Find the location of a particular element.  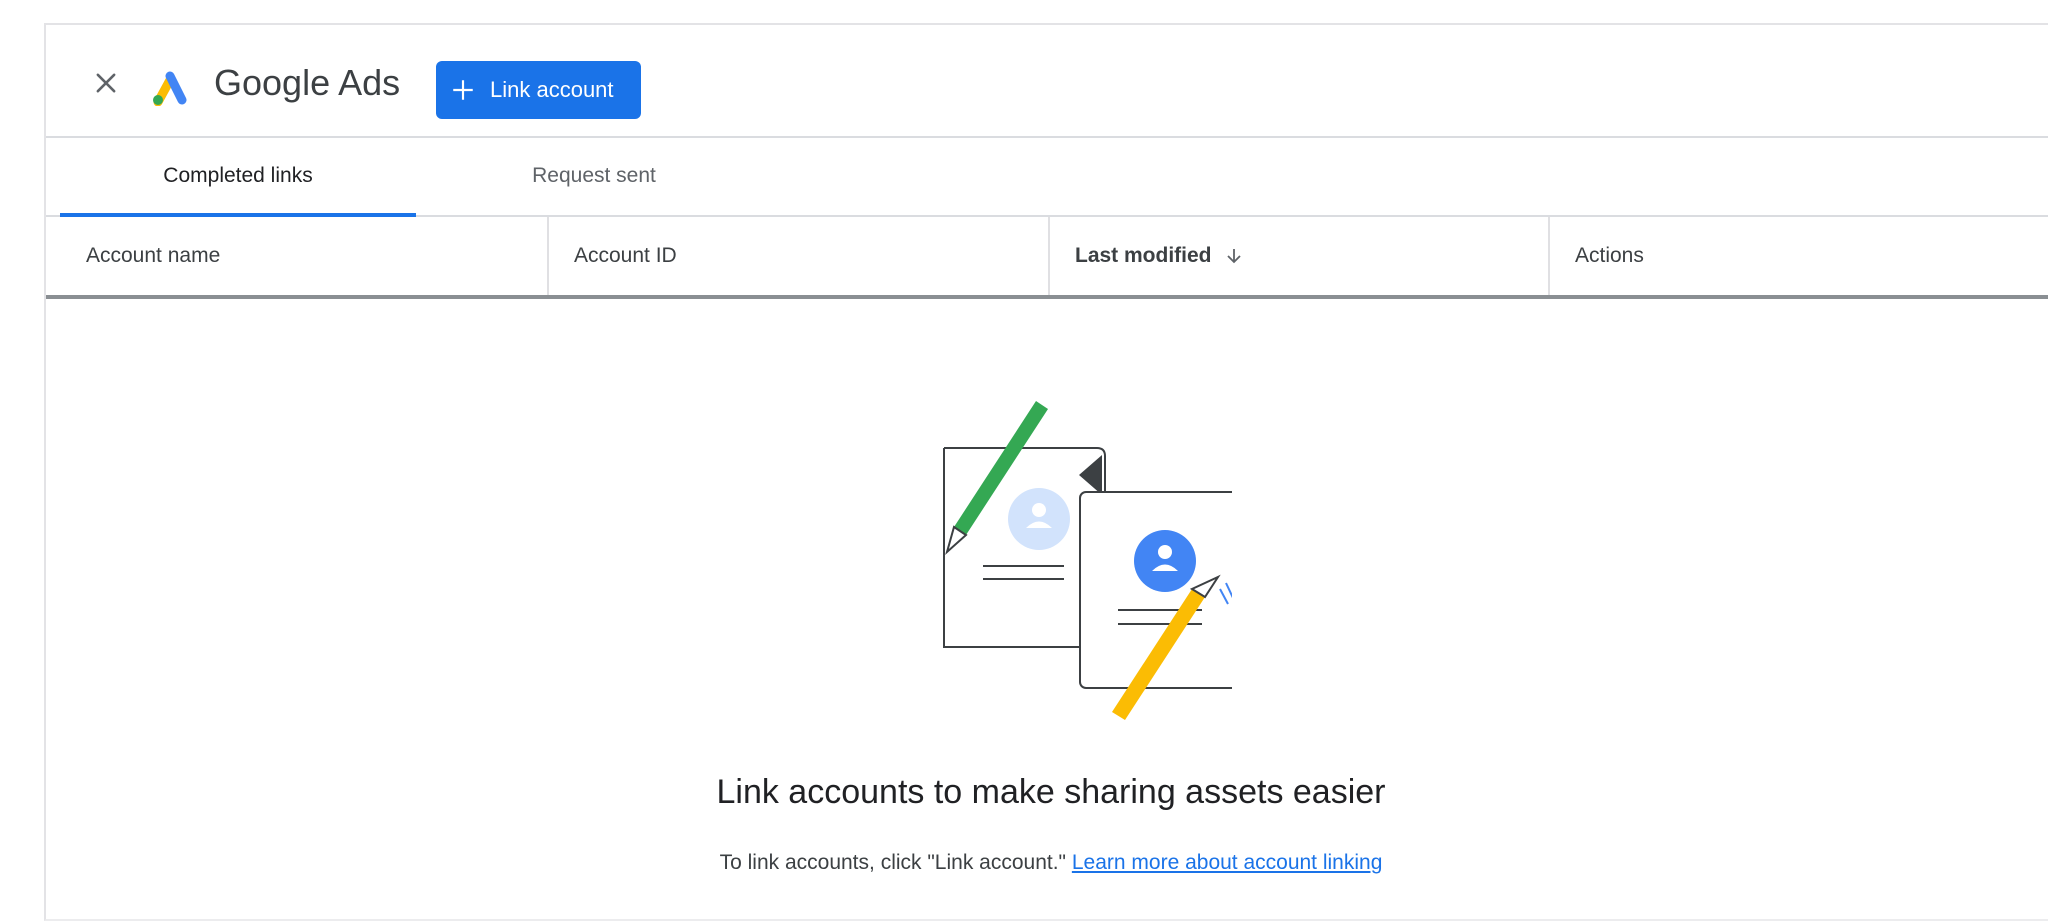

tab-request-sent: Request sent is located at coordinates (594, 175).